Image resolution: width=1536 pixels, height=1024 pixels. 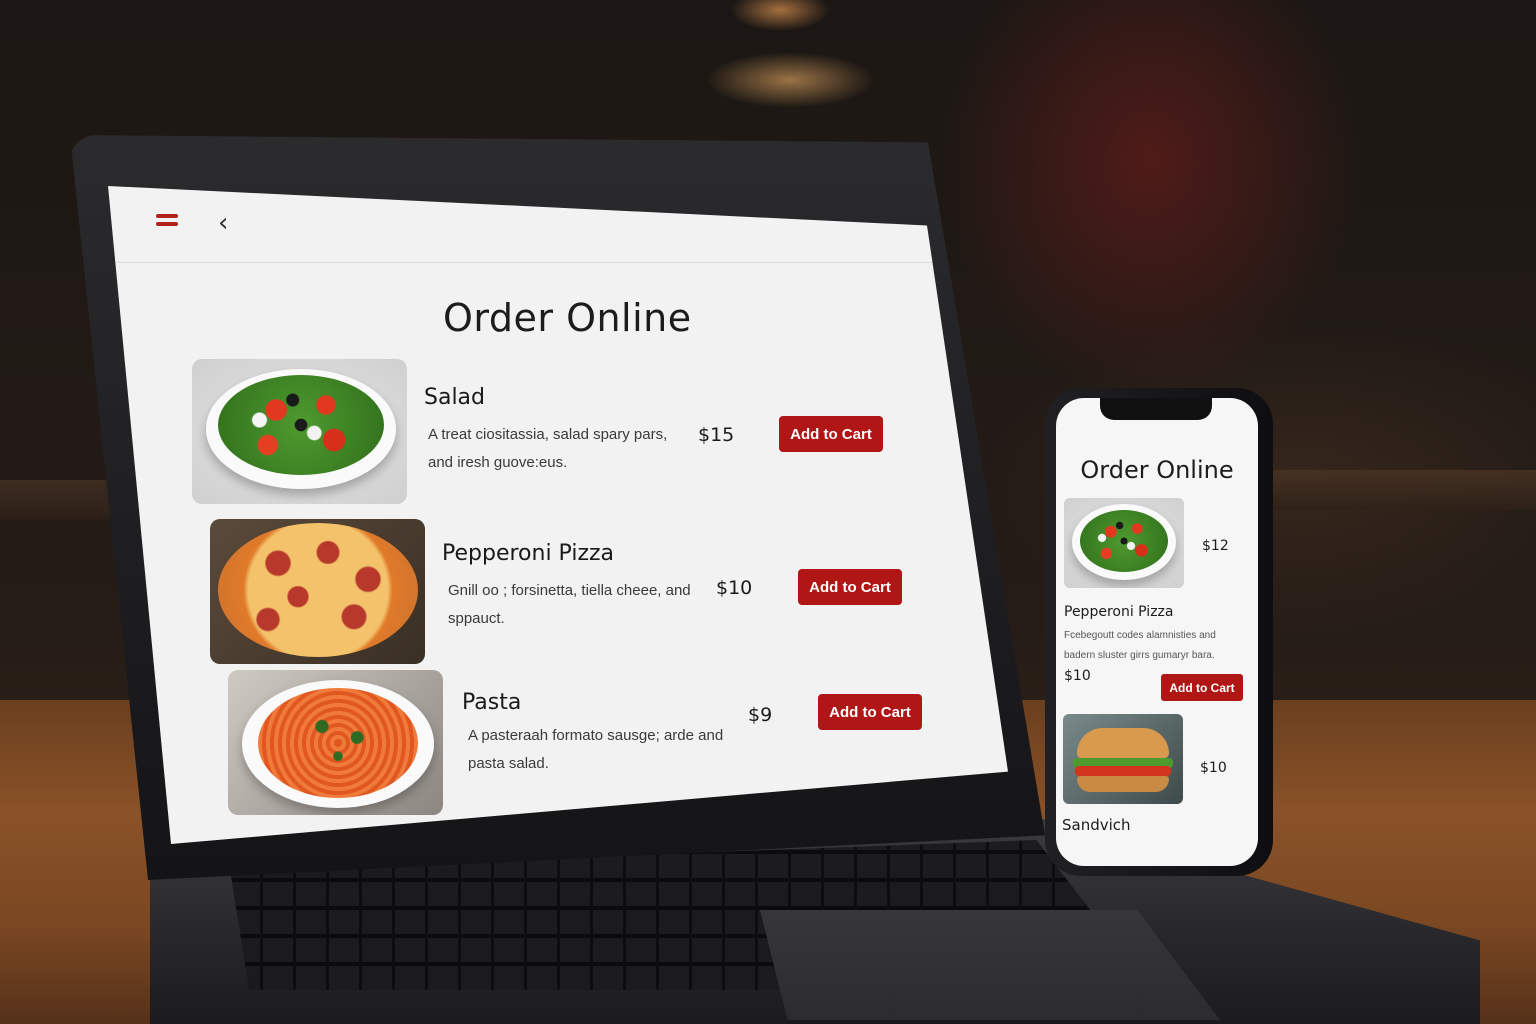 What do you see at coordinates (167, 222) in the screenshot?
I see `hamburger-icon` at bounding box center [167, 222].